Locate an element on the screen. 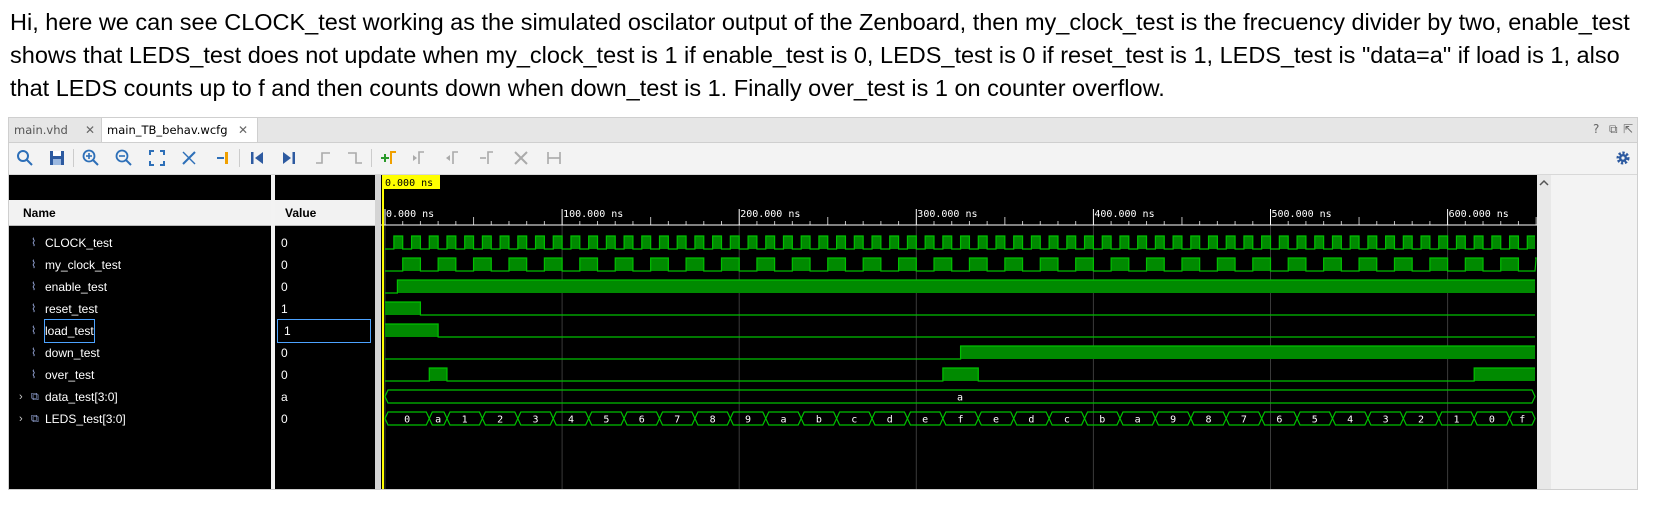  signal-value: a is located at coordinates (325, 397).